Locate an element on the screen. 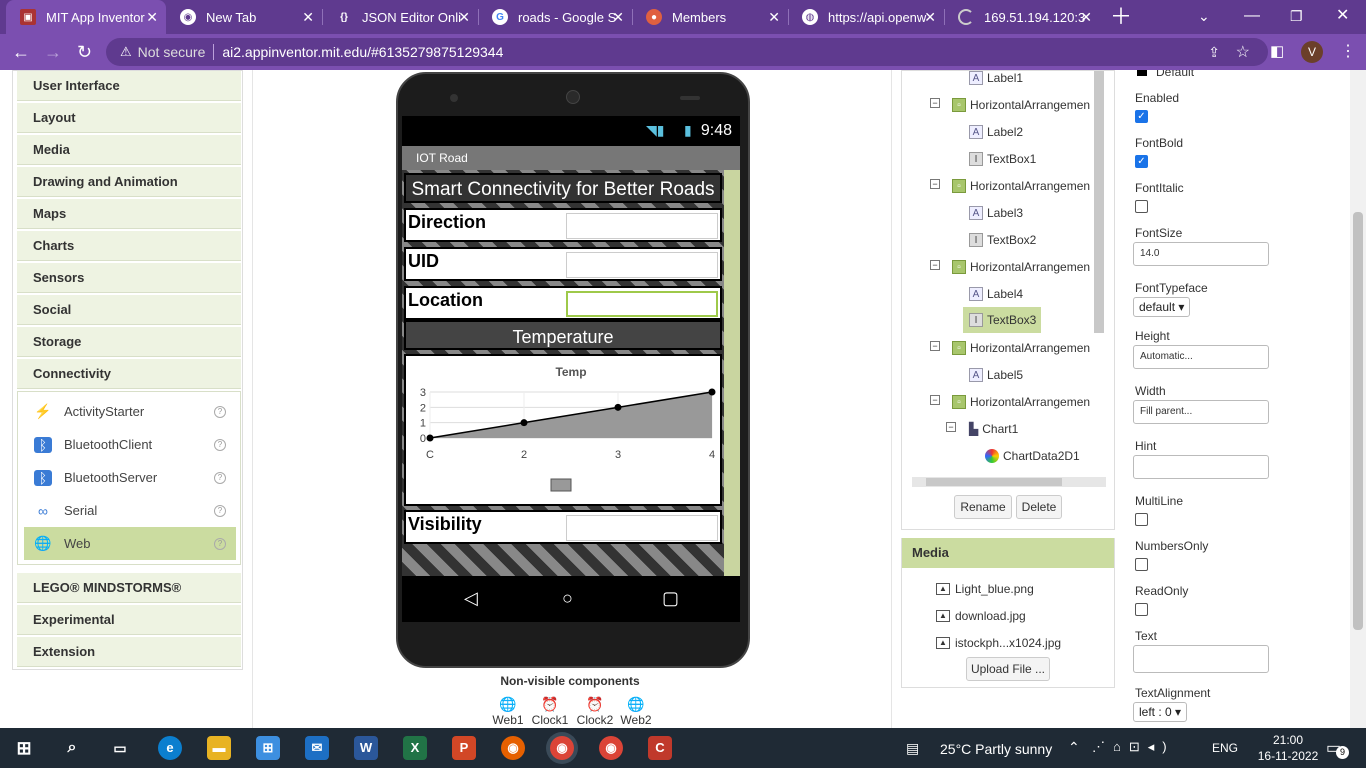 This screenshot has height=768, width=1366. readonly-checkbox is located at coordinates (1141, 609).